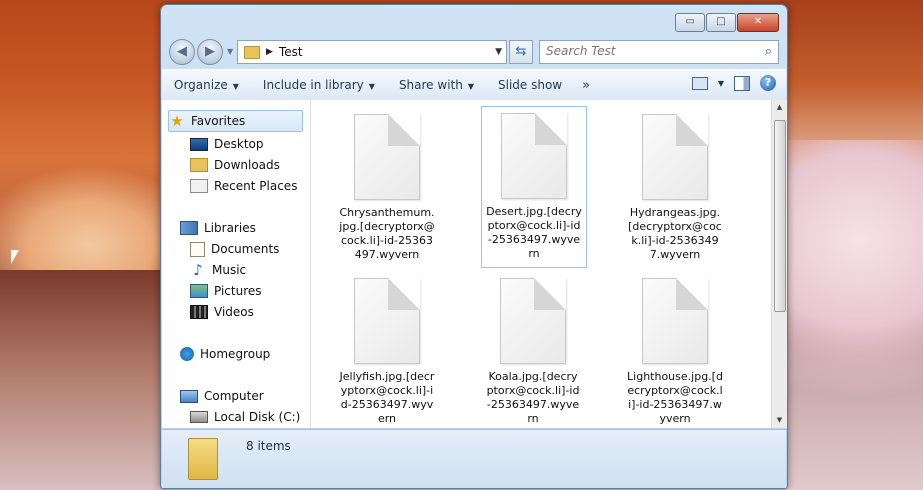  What do you see at coordinates (230, 51) in the screenshot?
I see `recent-pages-dropdown-icon: ▼` at bounding box center [230, 51].